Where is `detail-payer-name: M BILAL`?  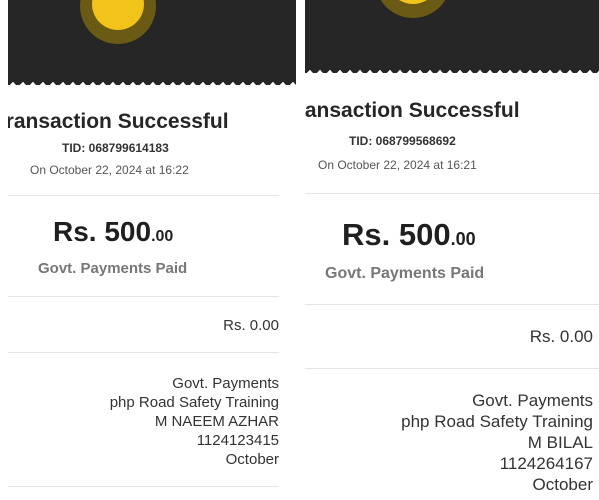
detail-payer-name: M BILAL is located at coordinates (560, 442).